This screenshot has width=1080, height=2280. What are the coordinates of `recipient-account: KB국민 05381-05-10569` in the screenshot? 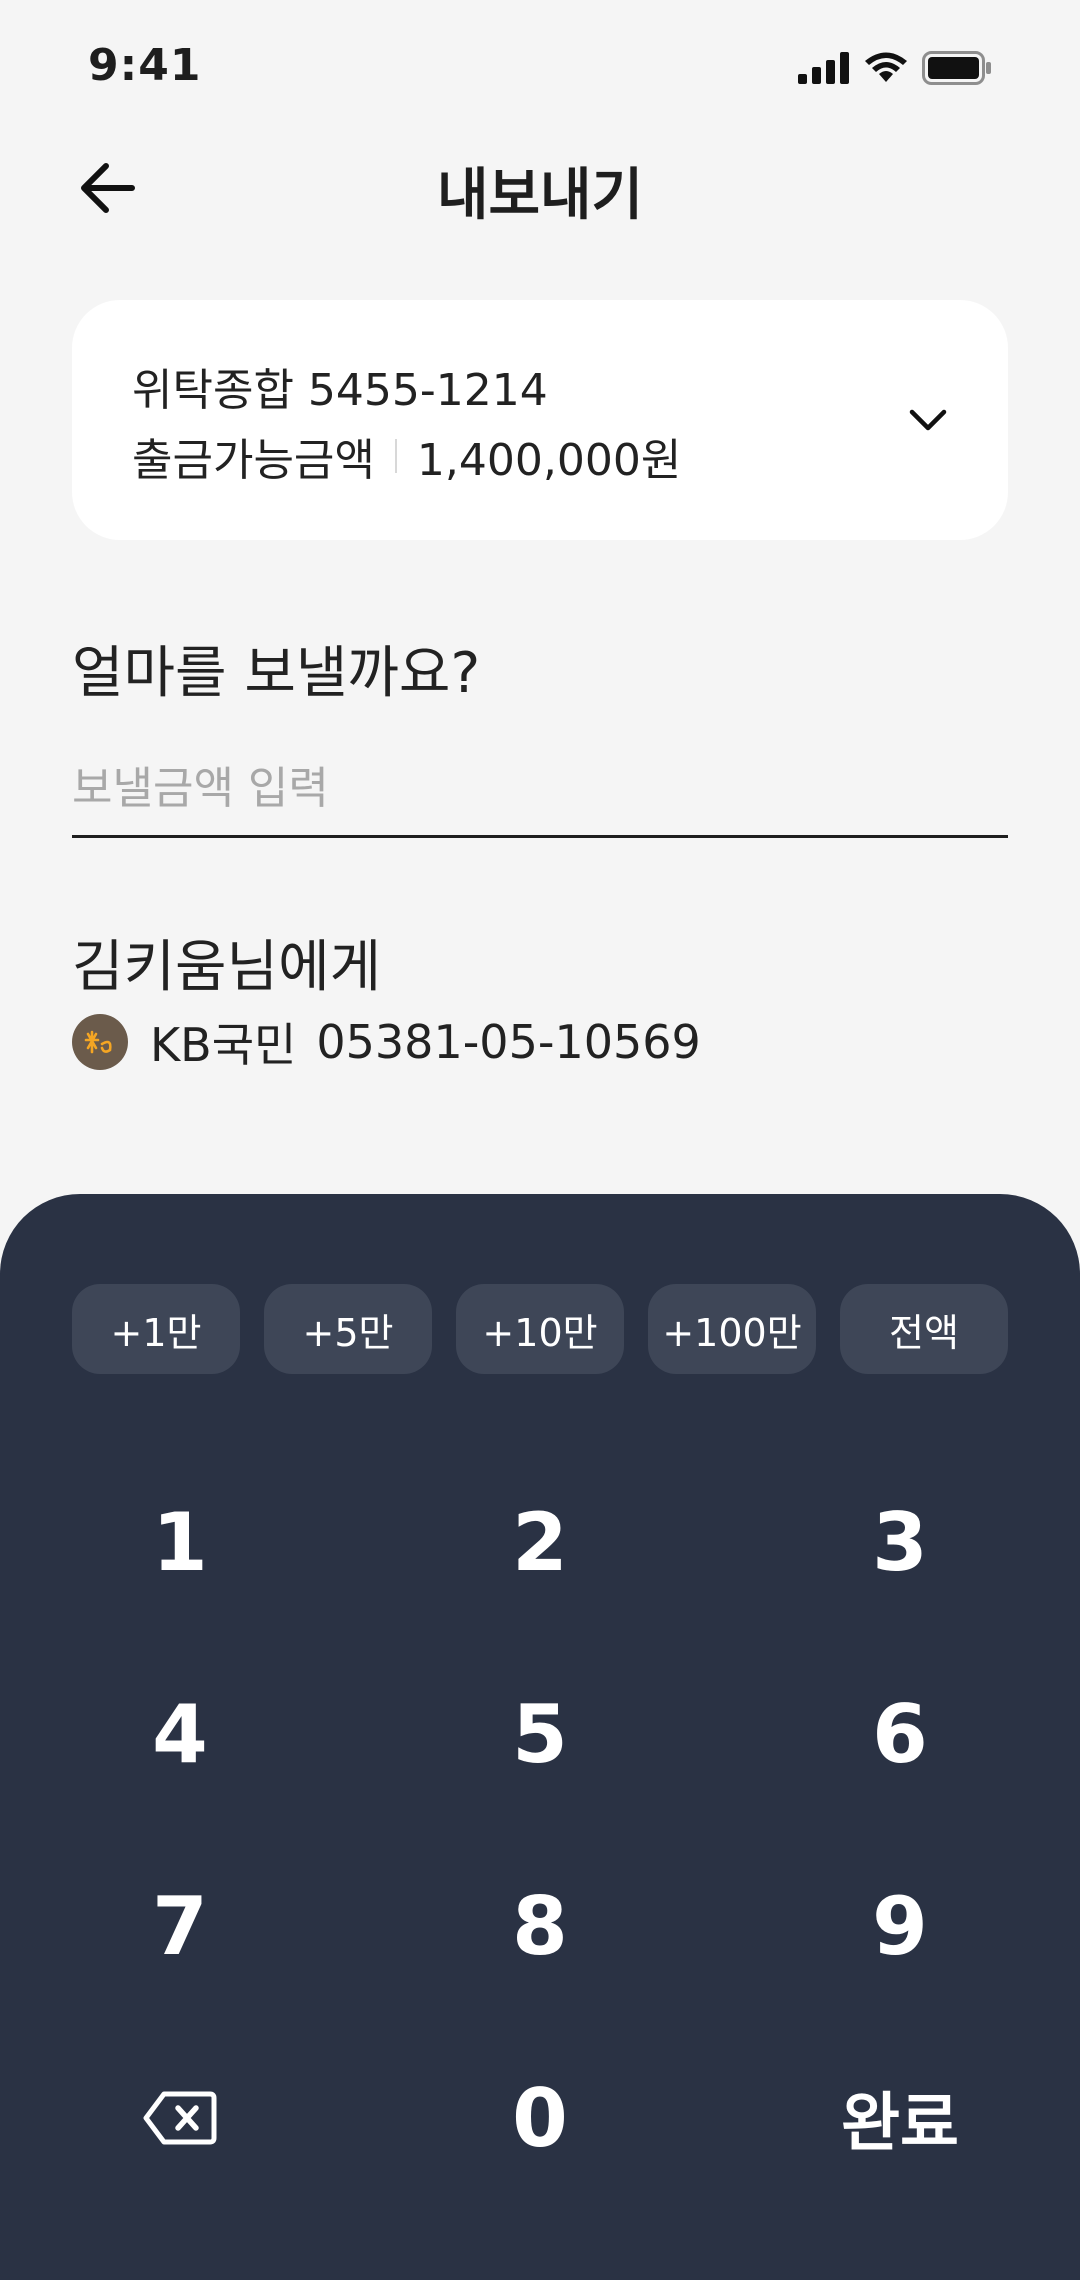 It's located at (386, 1042).